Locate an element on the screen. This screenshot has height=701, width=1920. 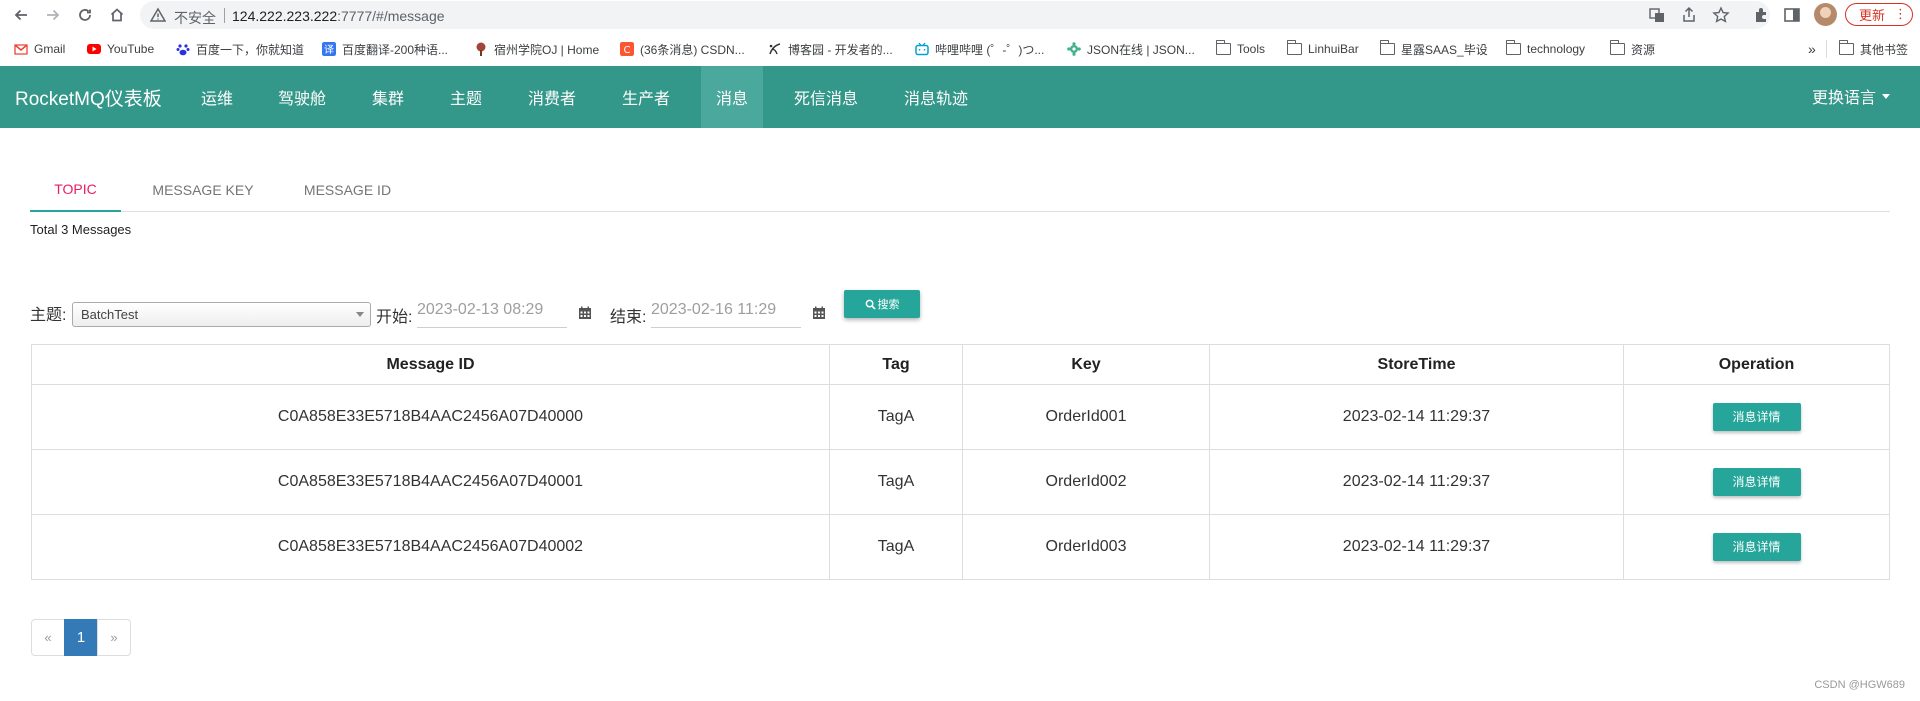
json-icon is located at coordinates (1074, 49).